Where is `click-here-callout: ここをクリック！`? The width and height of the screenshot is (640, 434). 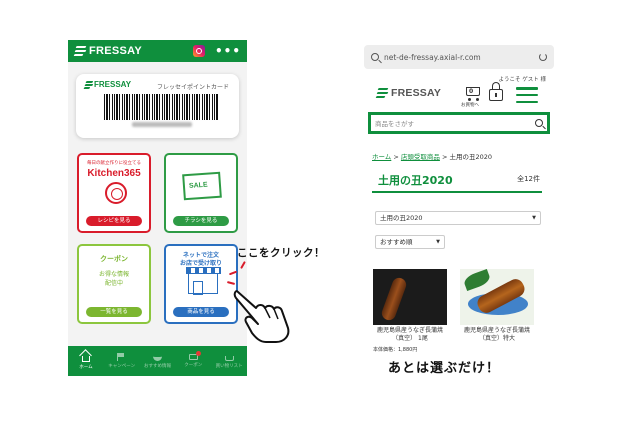 click-here-callout: ここをクリック！ is located at coordinates (281, 253).